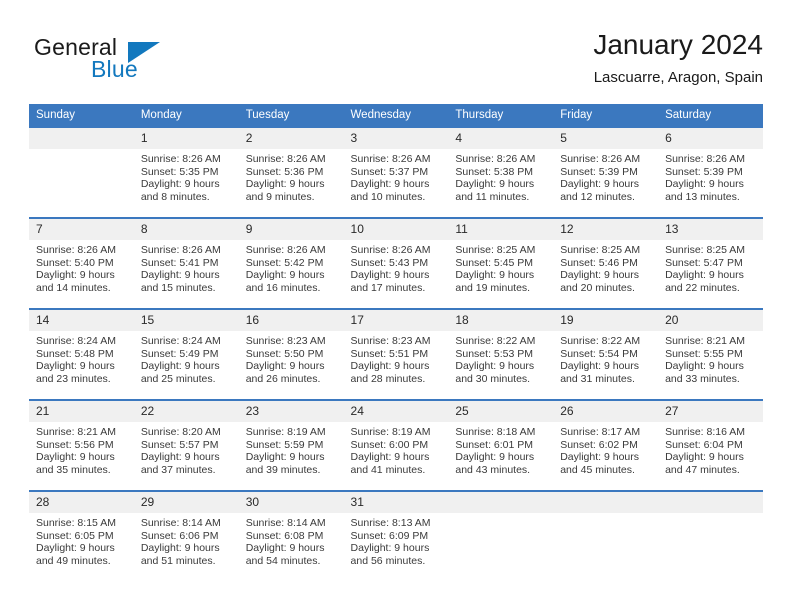 This screenshot has height=612, width=792. I want to click on day-number: 26, so click(606, 411).